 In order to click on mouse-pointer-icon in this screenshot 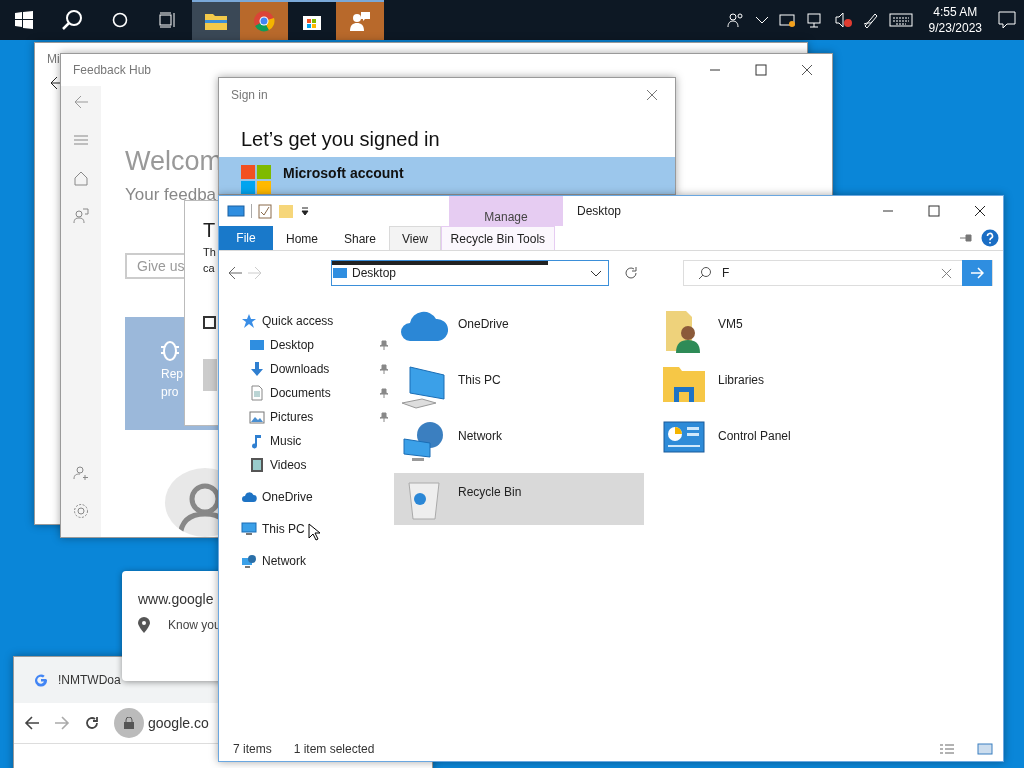, I will do `click(314, 532)`.